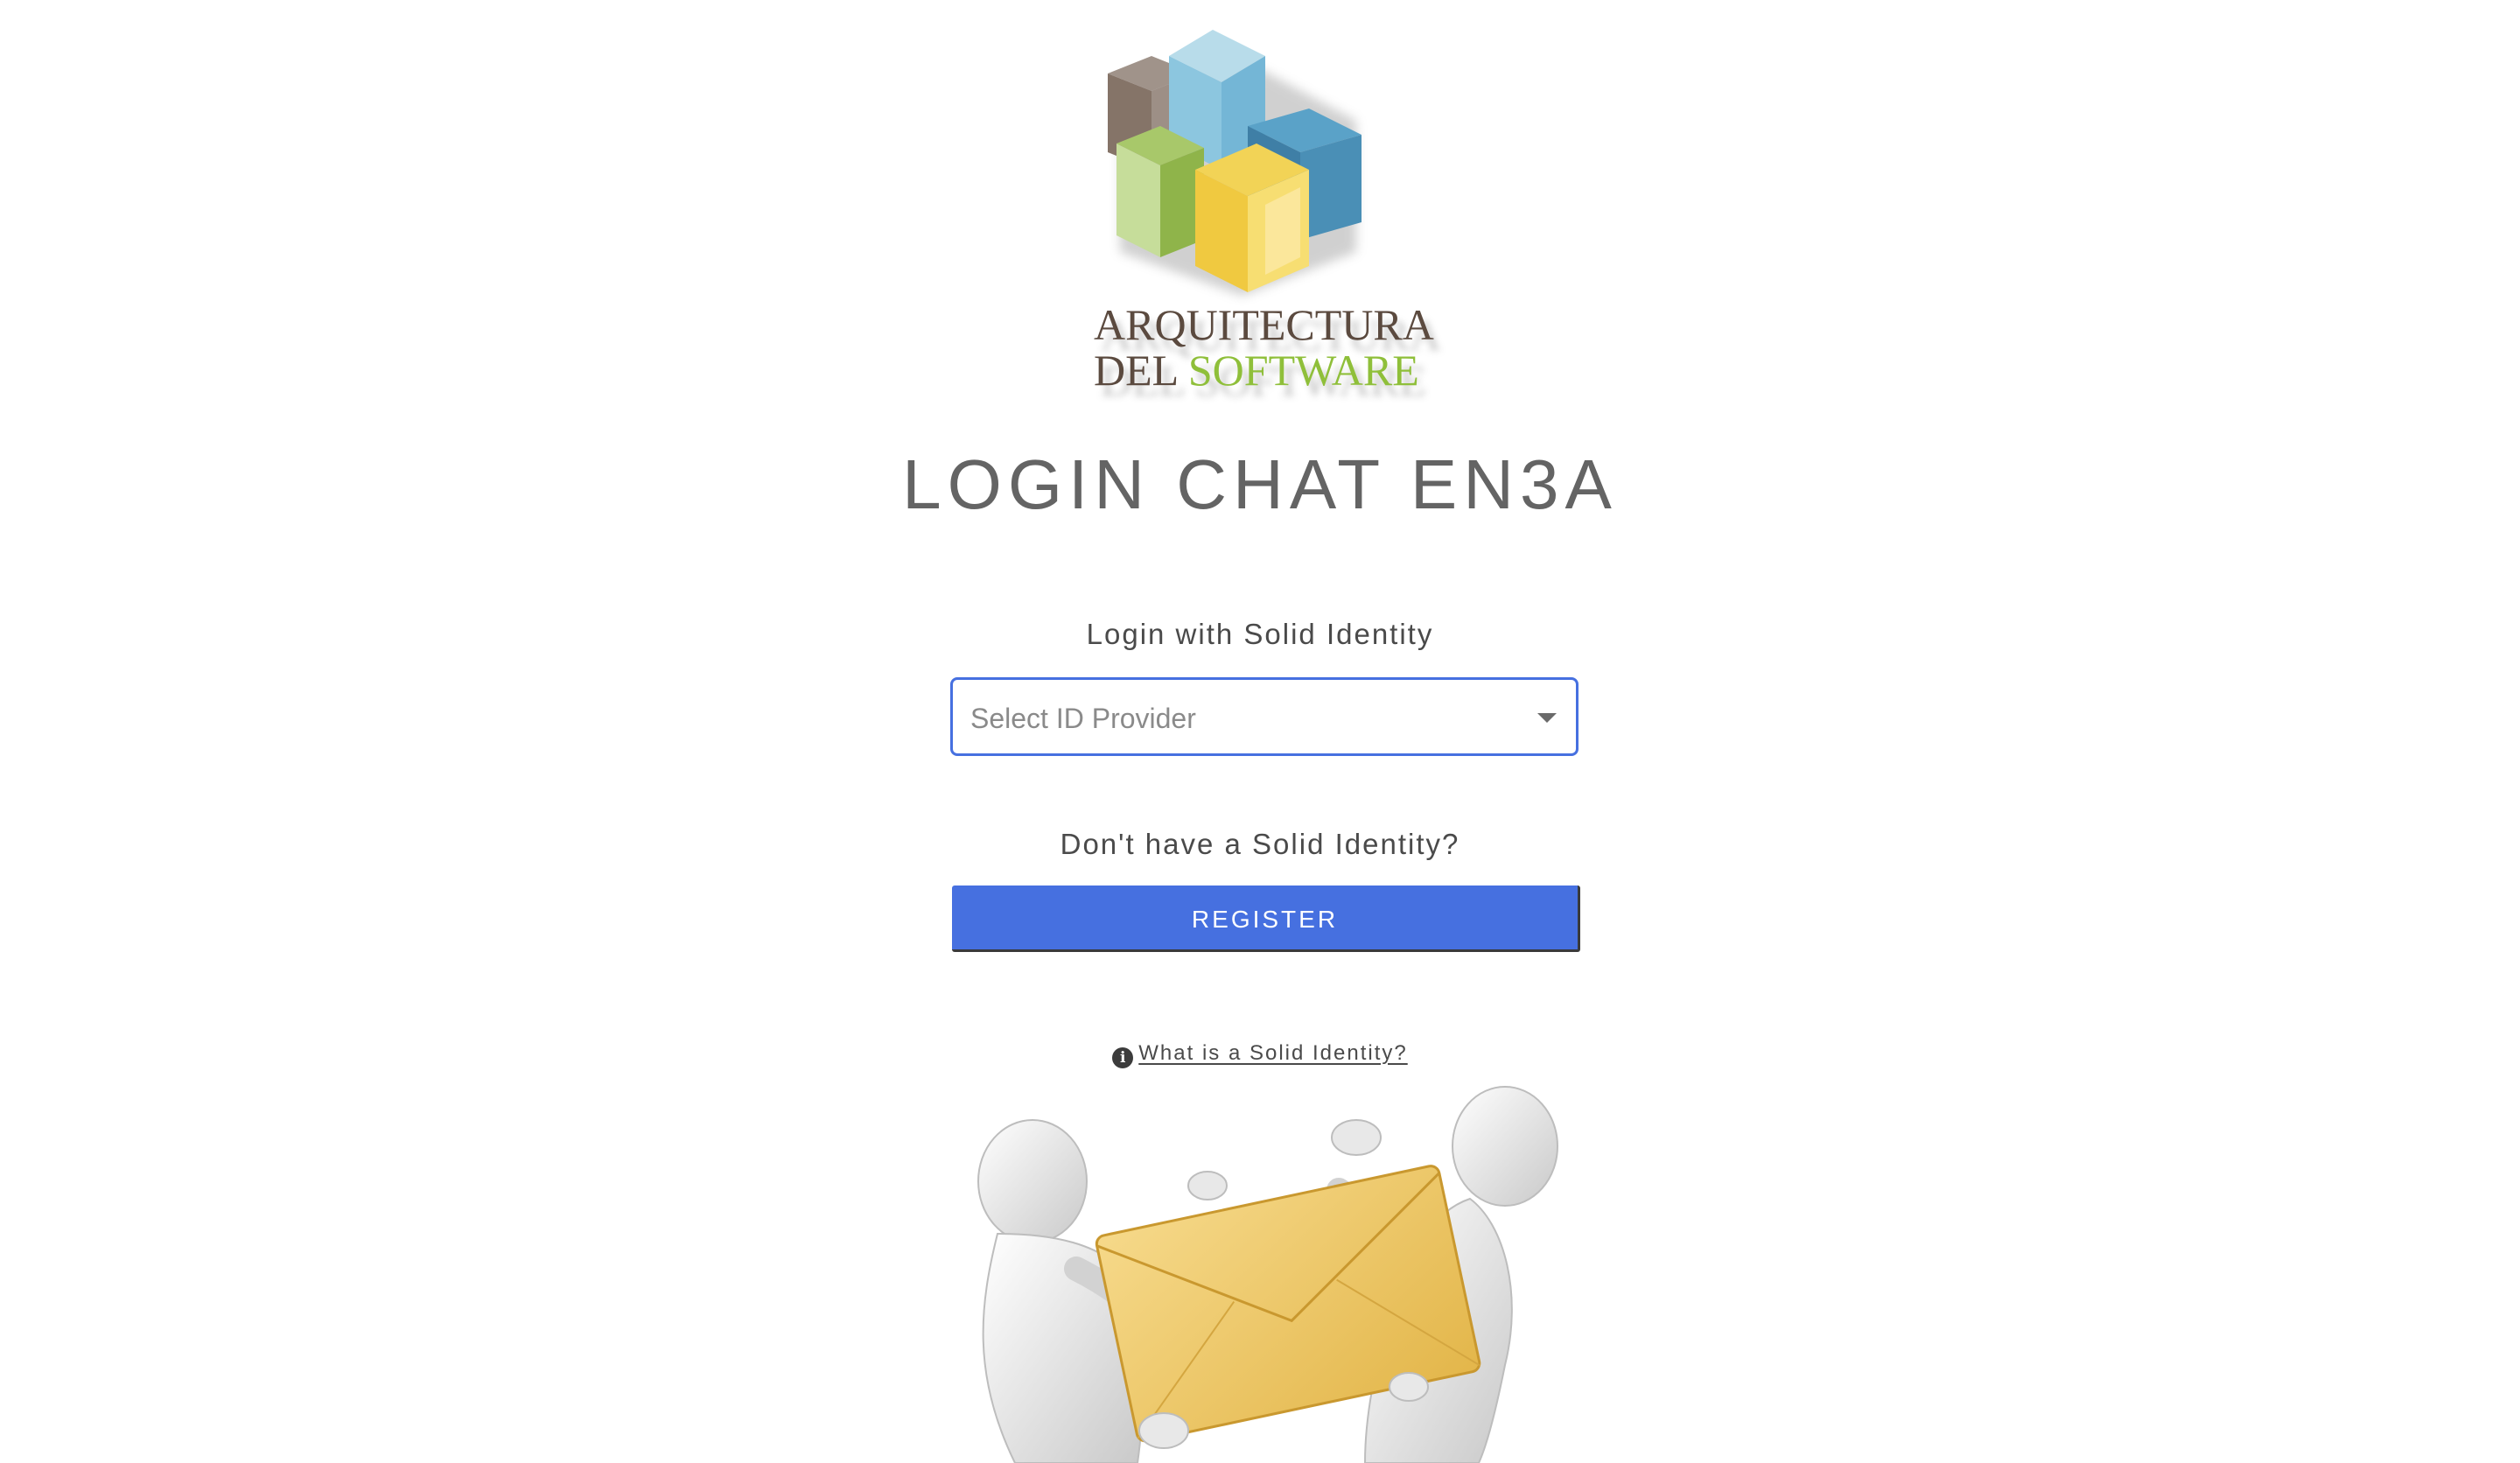 Image resolution: width=2520 pixels, height=1463 pixels. Describe the element at coordinates (1264, 324) in the screenshot. I see `logo-text-line1: ARQUITECTURA` at that location.